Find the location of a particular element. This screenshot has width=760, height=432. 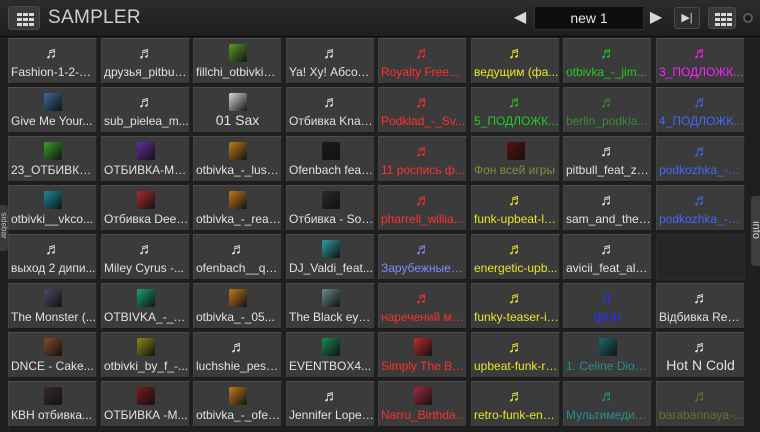

next-bank-button: ▶ is located at coordinates (656, 18).